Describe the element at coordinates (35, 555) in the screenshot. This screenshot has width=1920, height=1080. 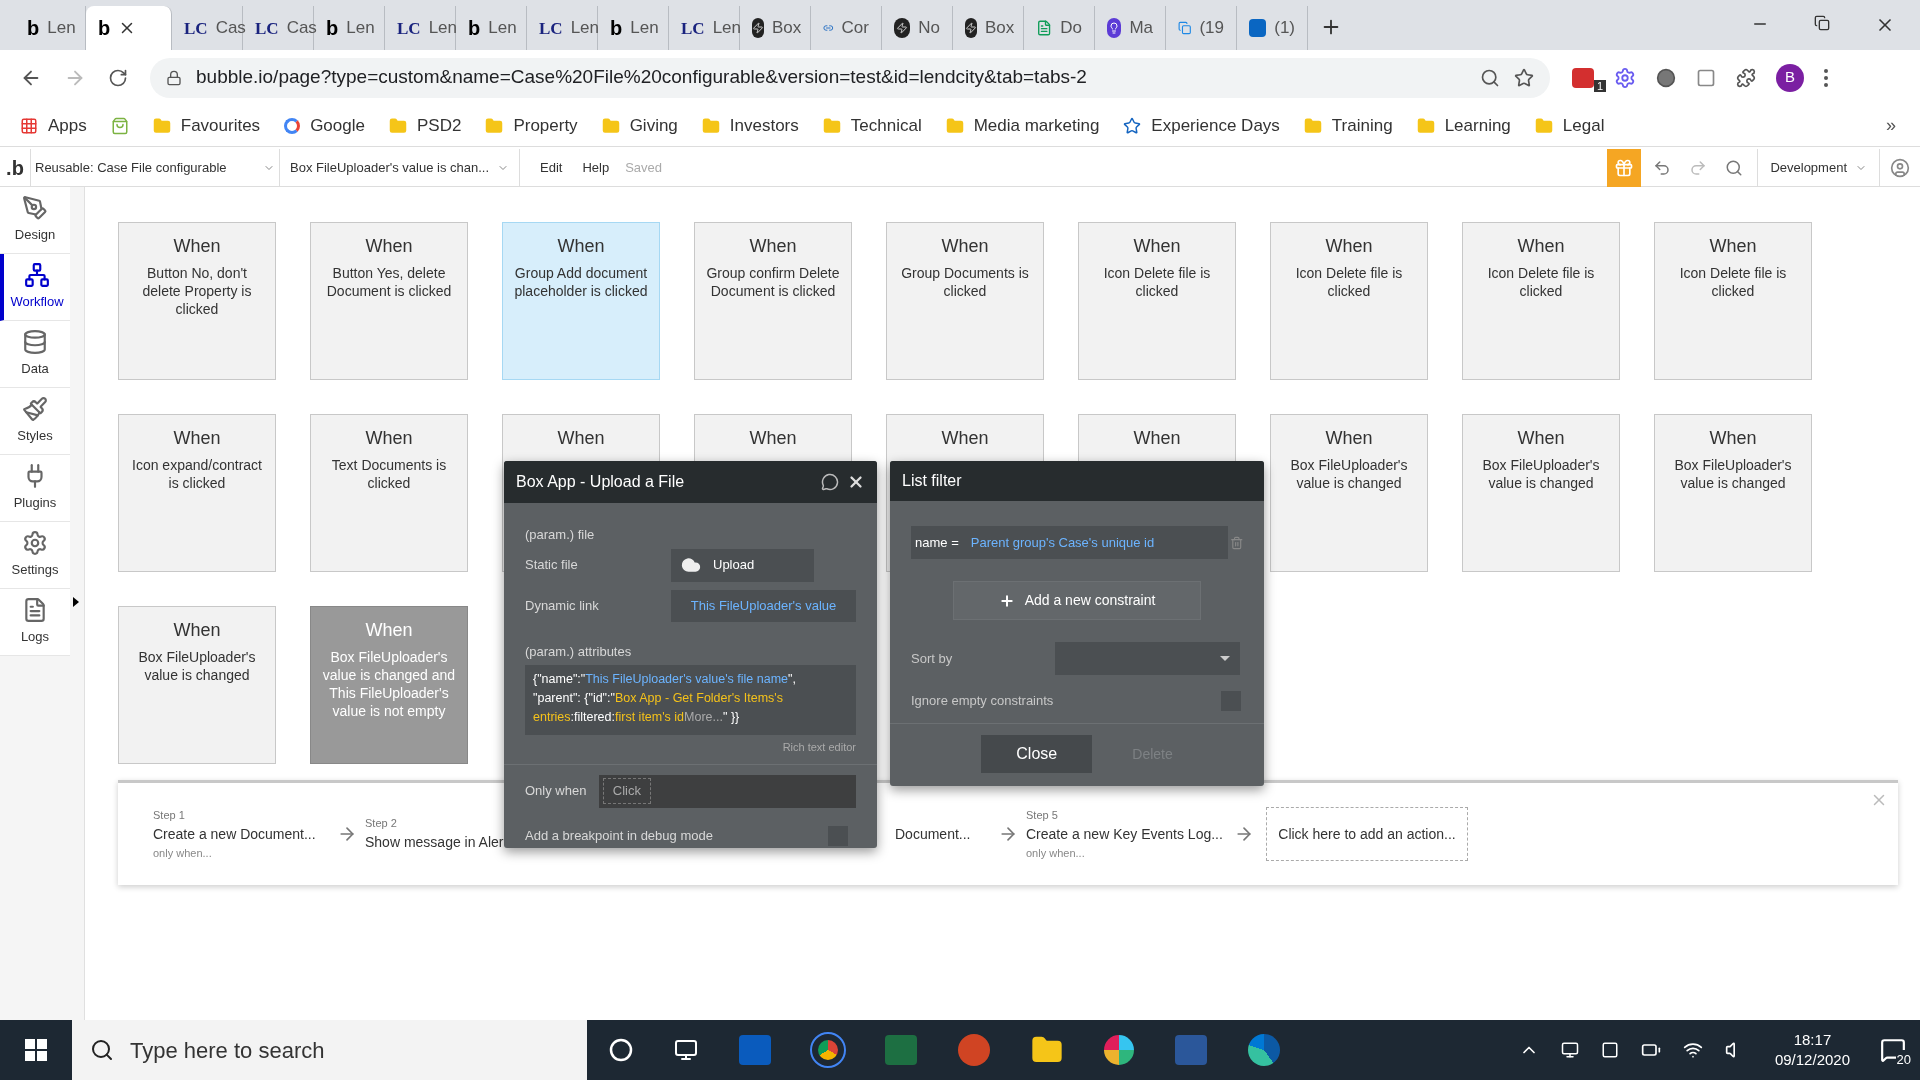
I see `sidebar-tab: Settings` at that location.